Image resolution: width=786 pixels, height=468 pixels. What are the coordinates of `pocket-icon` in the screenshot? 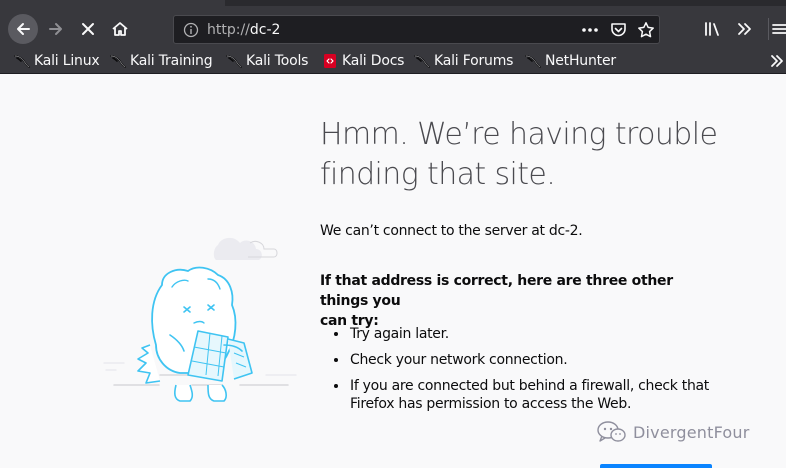 It's located at (618, 30).